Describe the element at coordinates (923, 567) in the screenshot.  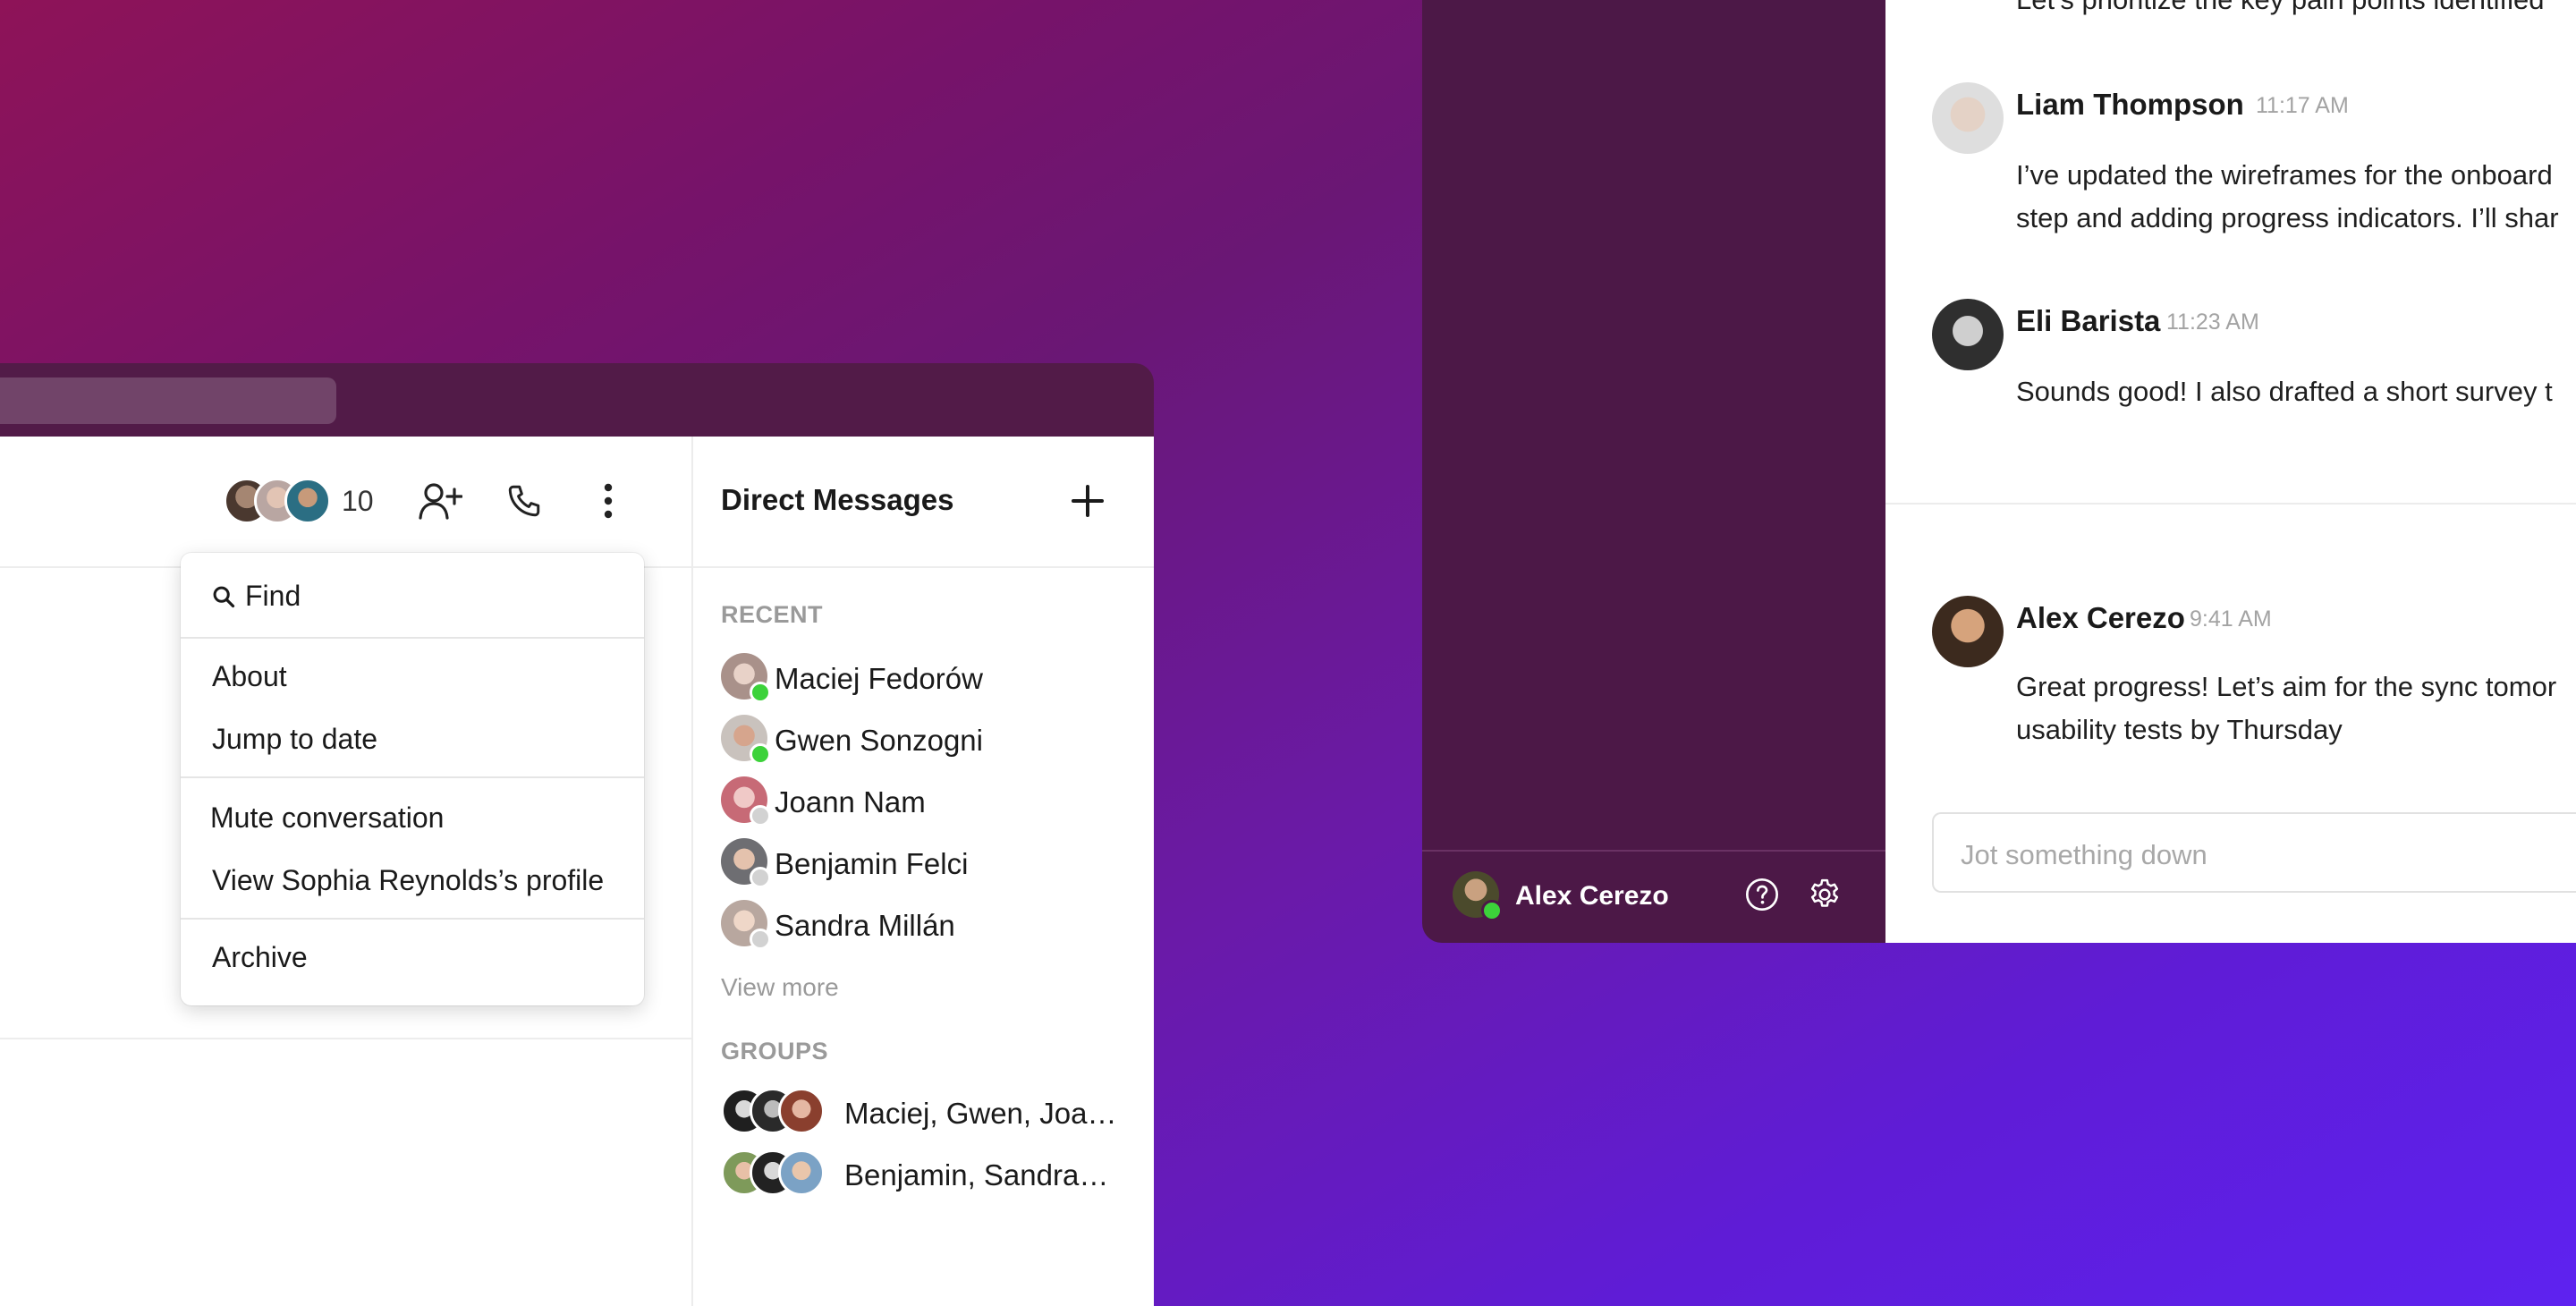
I see `dm-header-divider` at that location.